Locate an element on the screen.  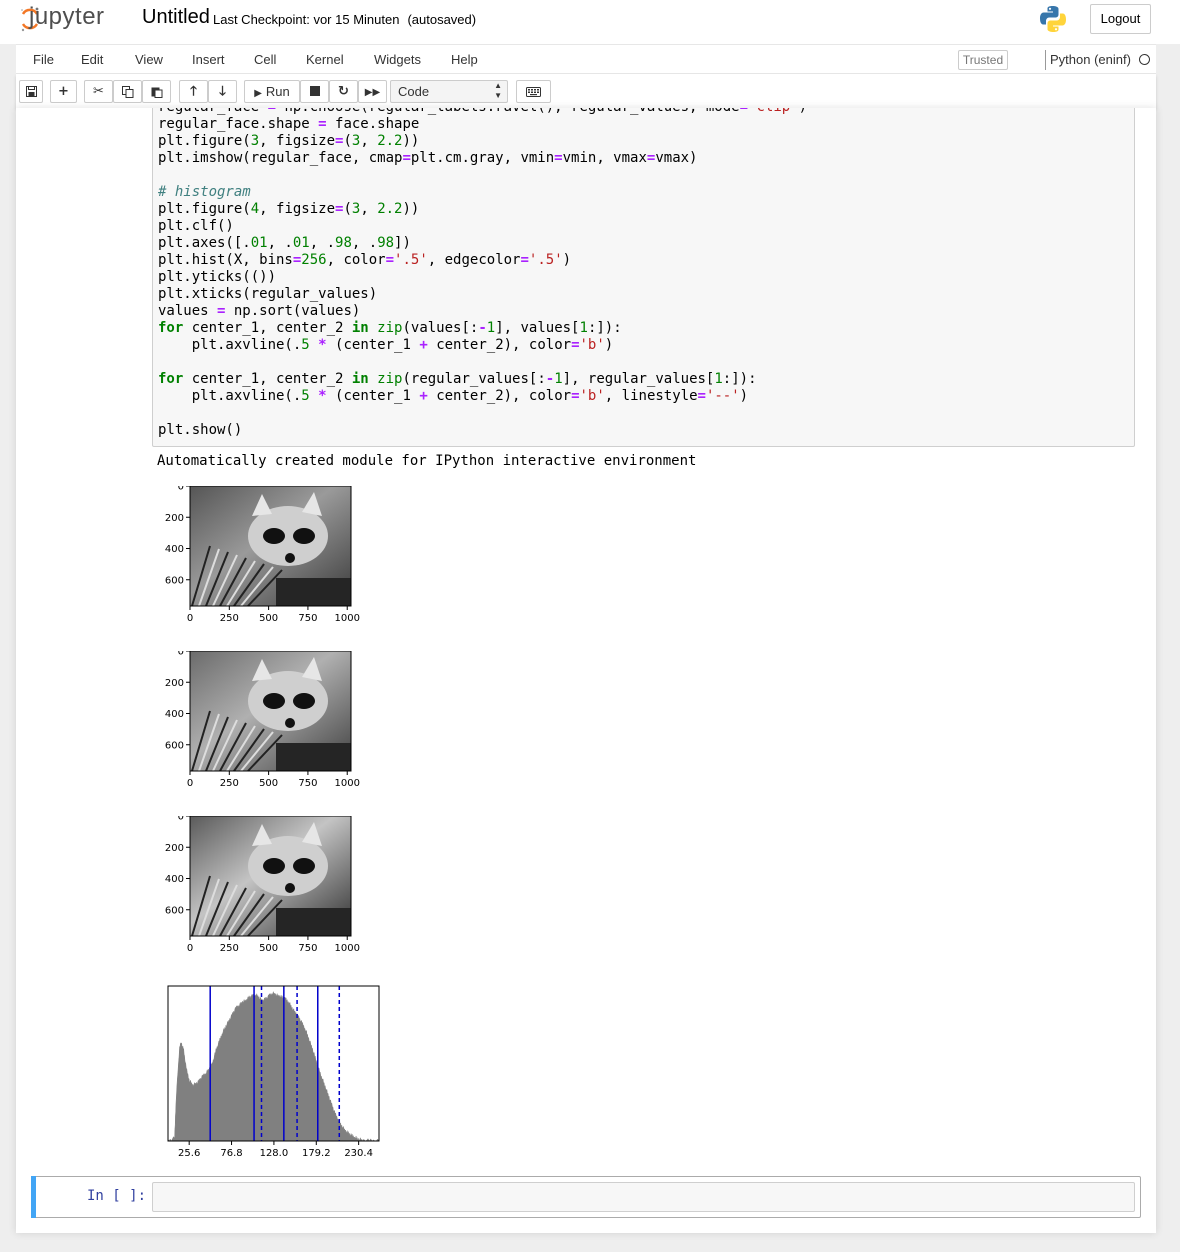
command-palette-button is located at coordinates (533, 91).